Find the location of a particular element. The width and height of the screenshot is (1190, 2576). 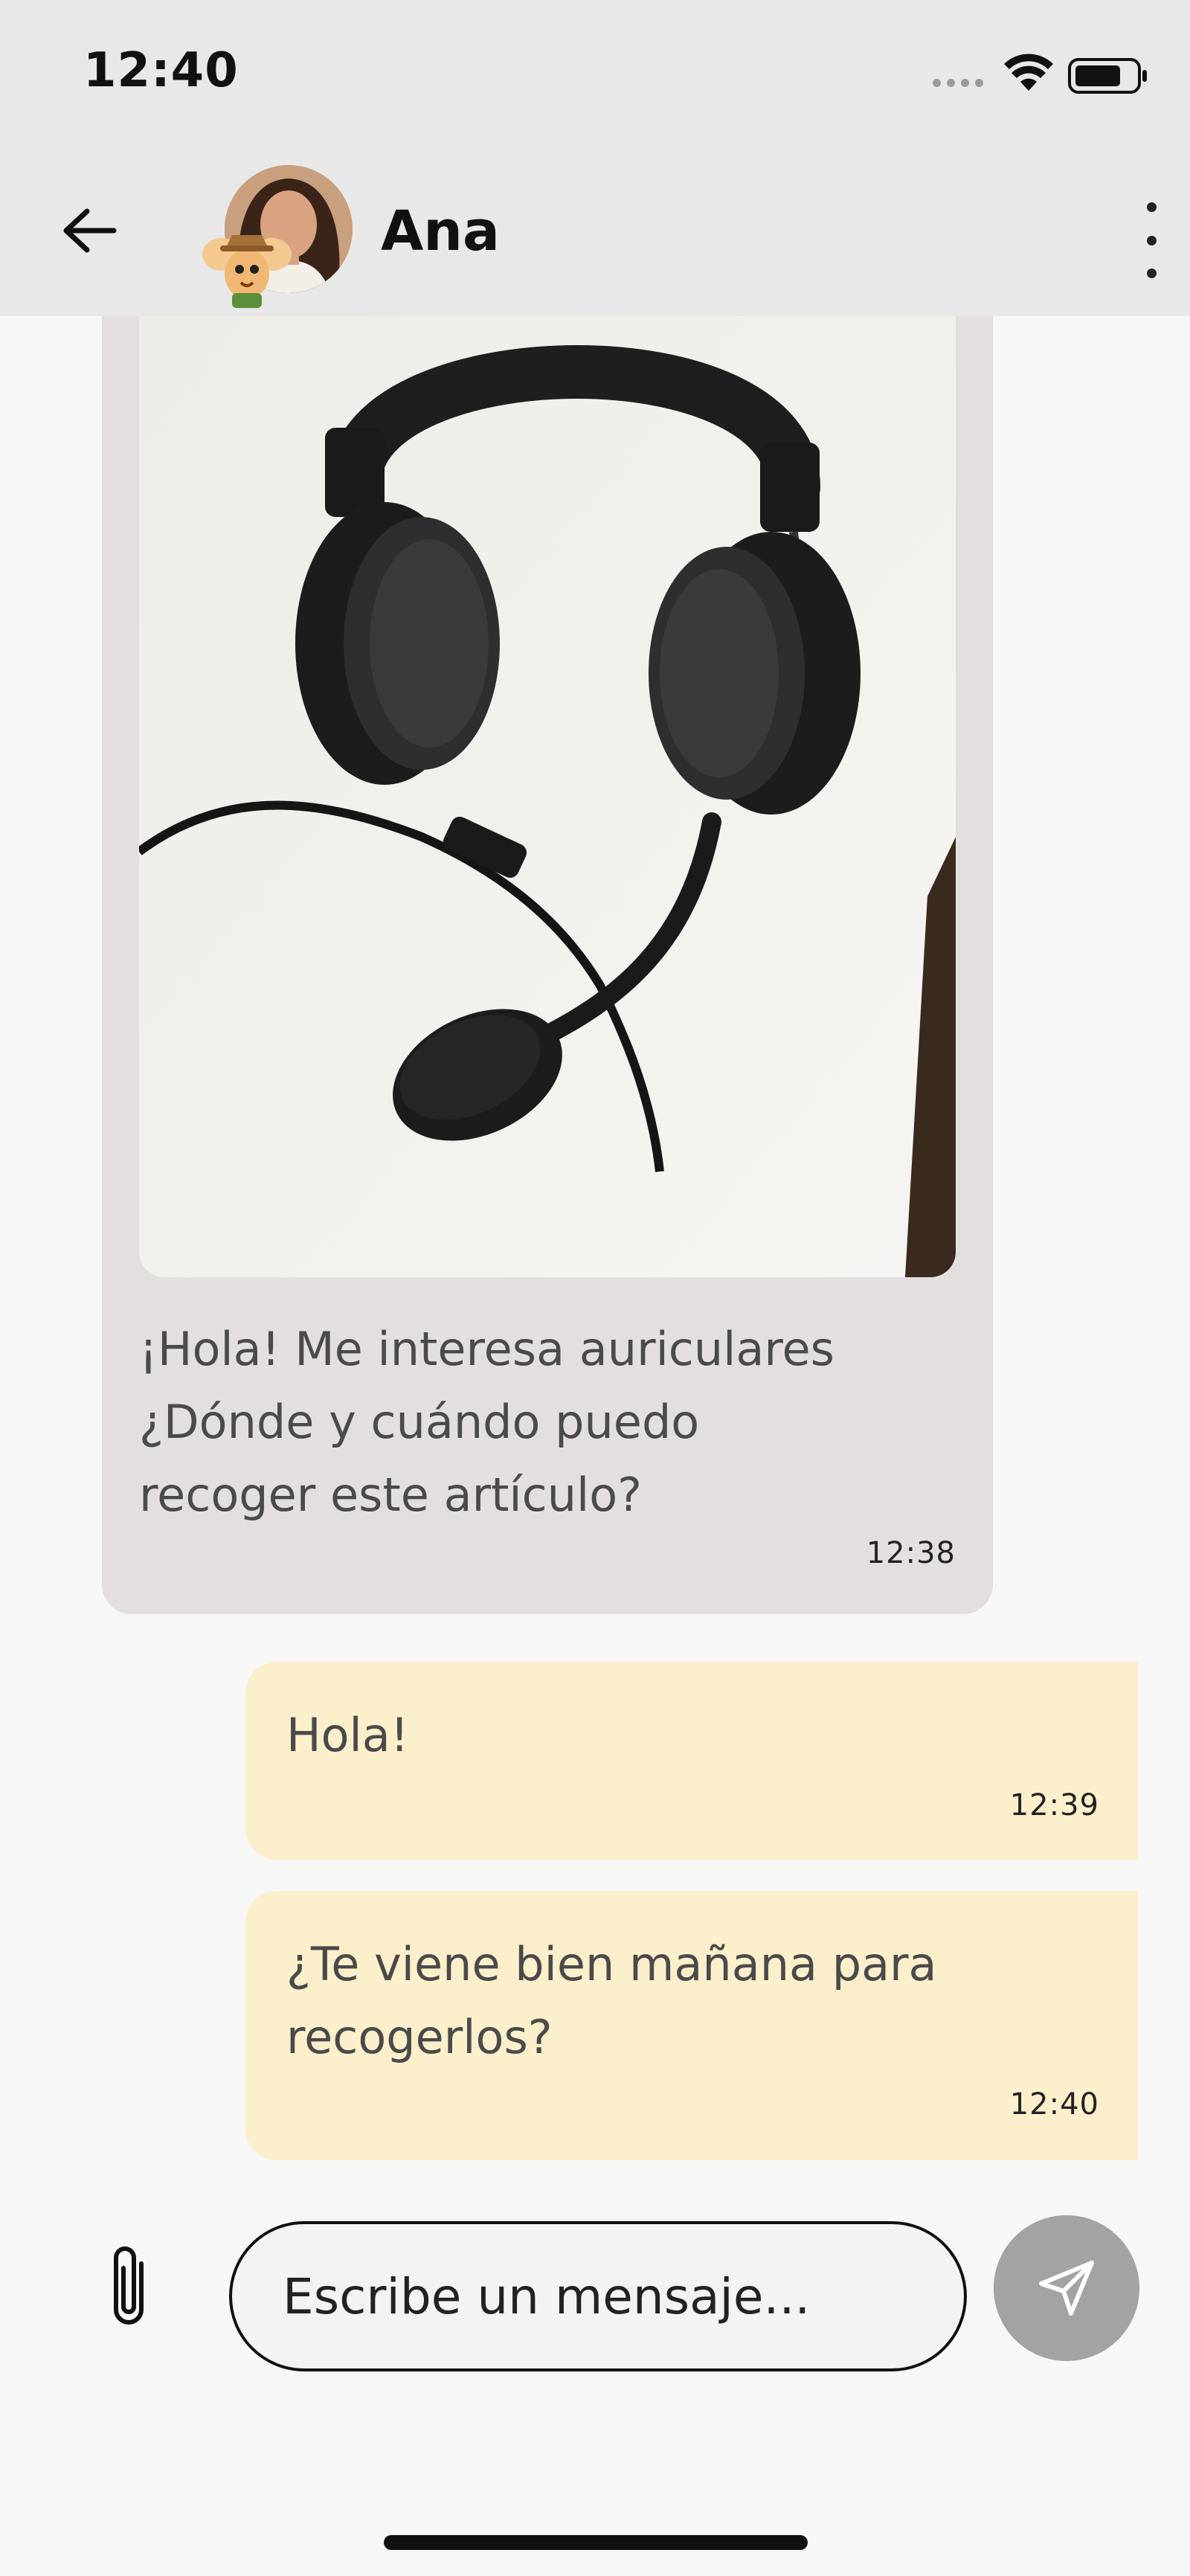

mascot-badge-icon is located at coordinates (247, 271).